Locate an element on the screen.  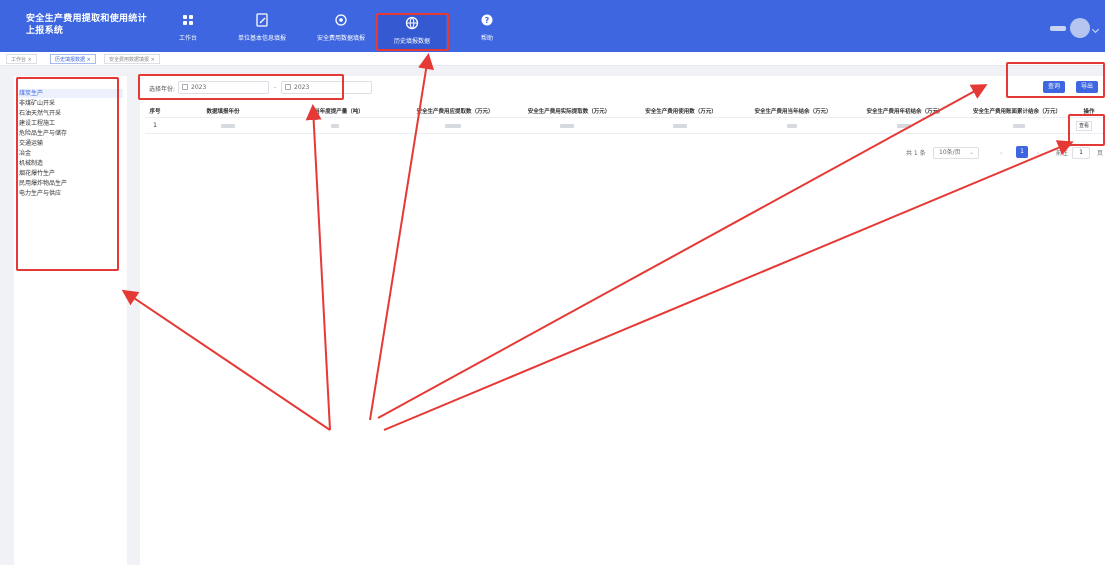
sidebar-item-explosives: 民用爆炸物品生产 is located at coordinates (71, 183).